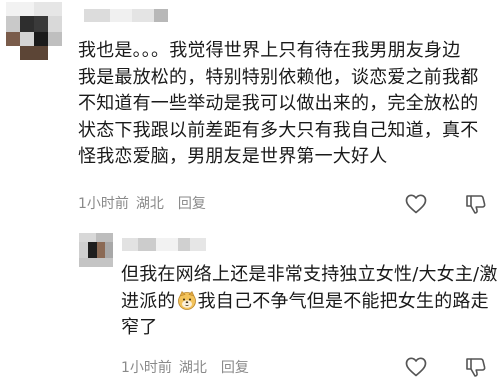 The width and height of the screenshot is (500, 381). I want to click on reply-line: 窄了, so click(139, 327).